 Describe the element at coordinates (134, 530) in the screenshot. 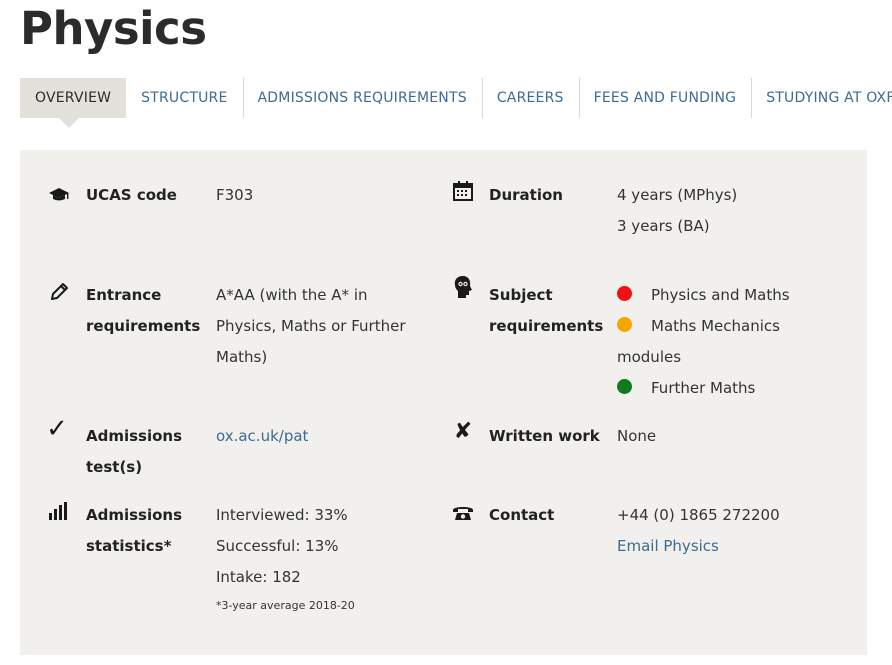

I see `admissions-statistics-label: Admissions statistics*` at that location.